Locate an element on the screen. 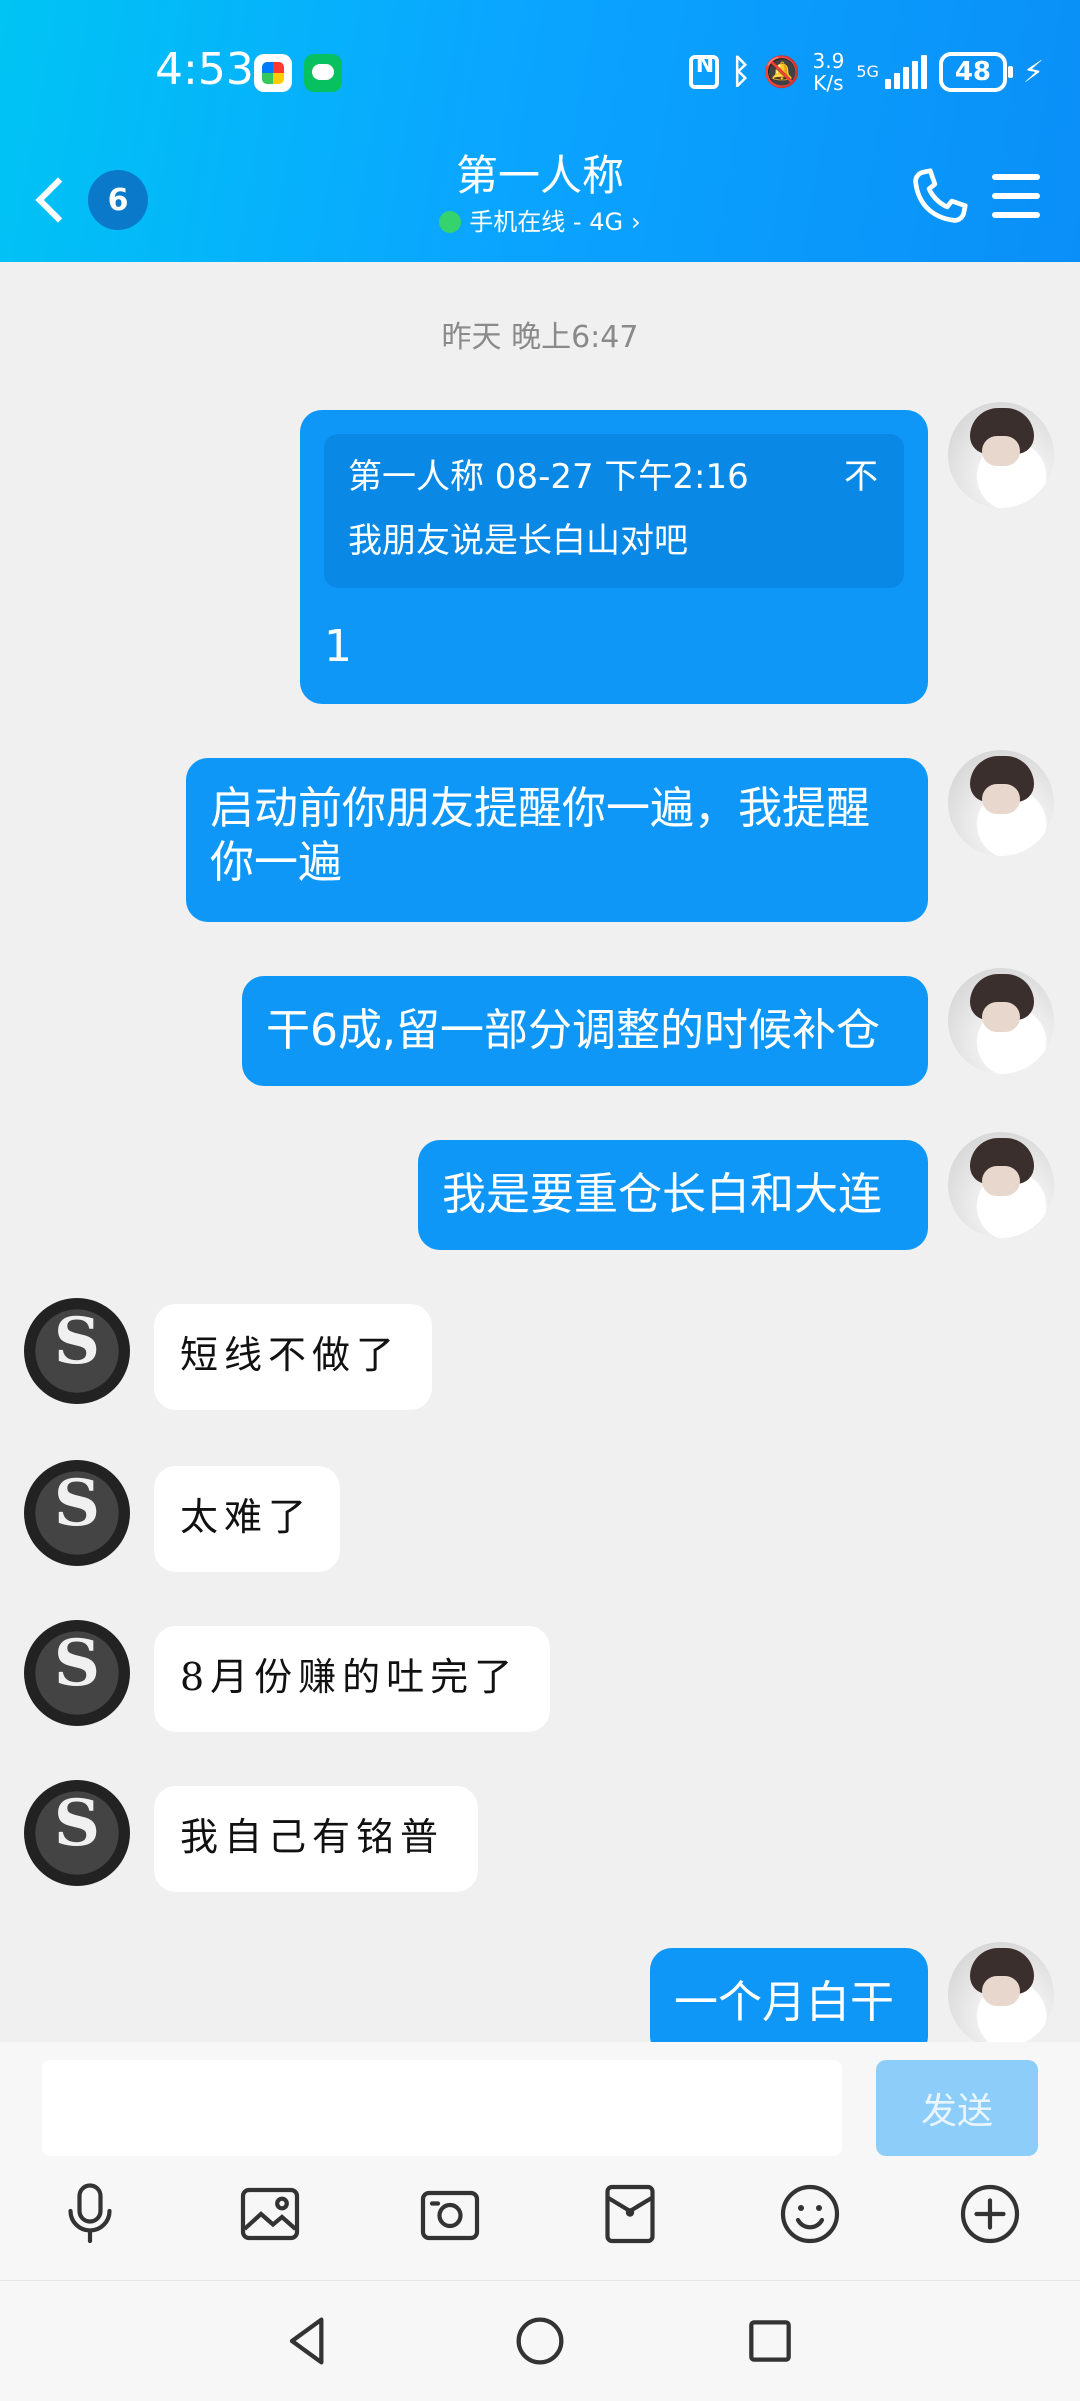 This screenshot has width=1080, height=2401. phone-call-icon is located at coordinates (939, 197).